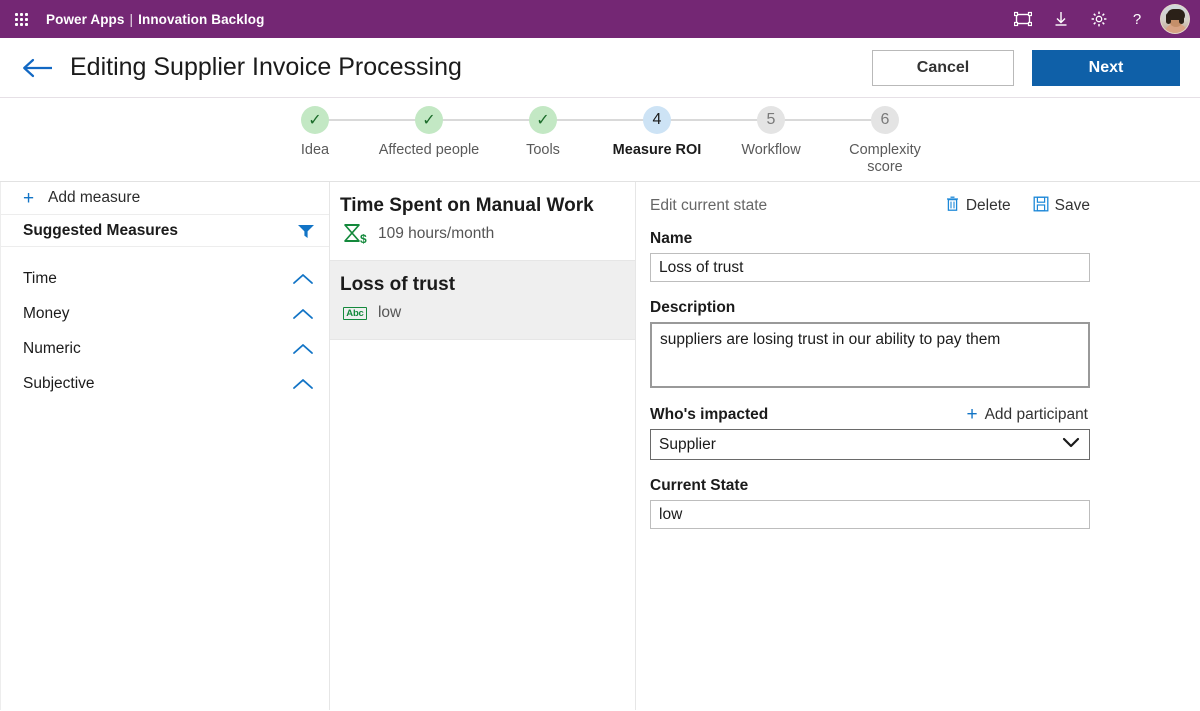  I want to click on add-participant-label: Add participant, so click(1036, 414).